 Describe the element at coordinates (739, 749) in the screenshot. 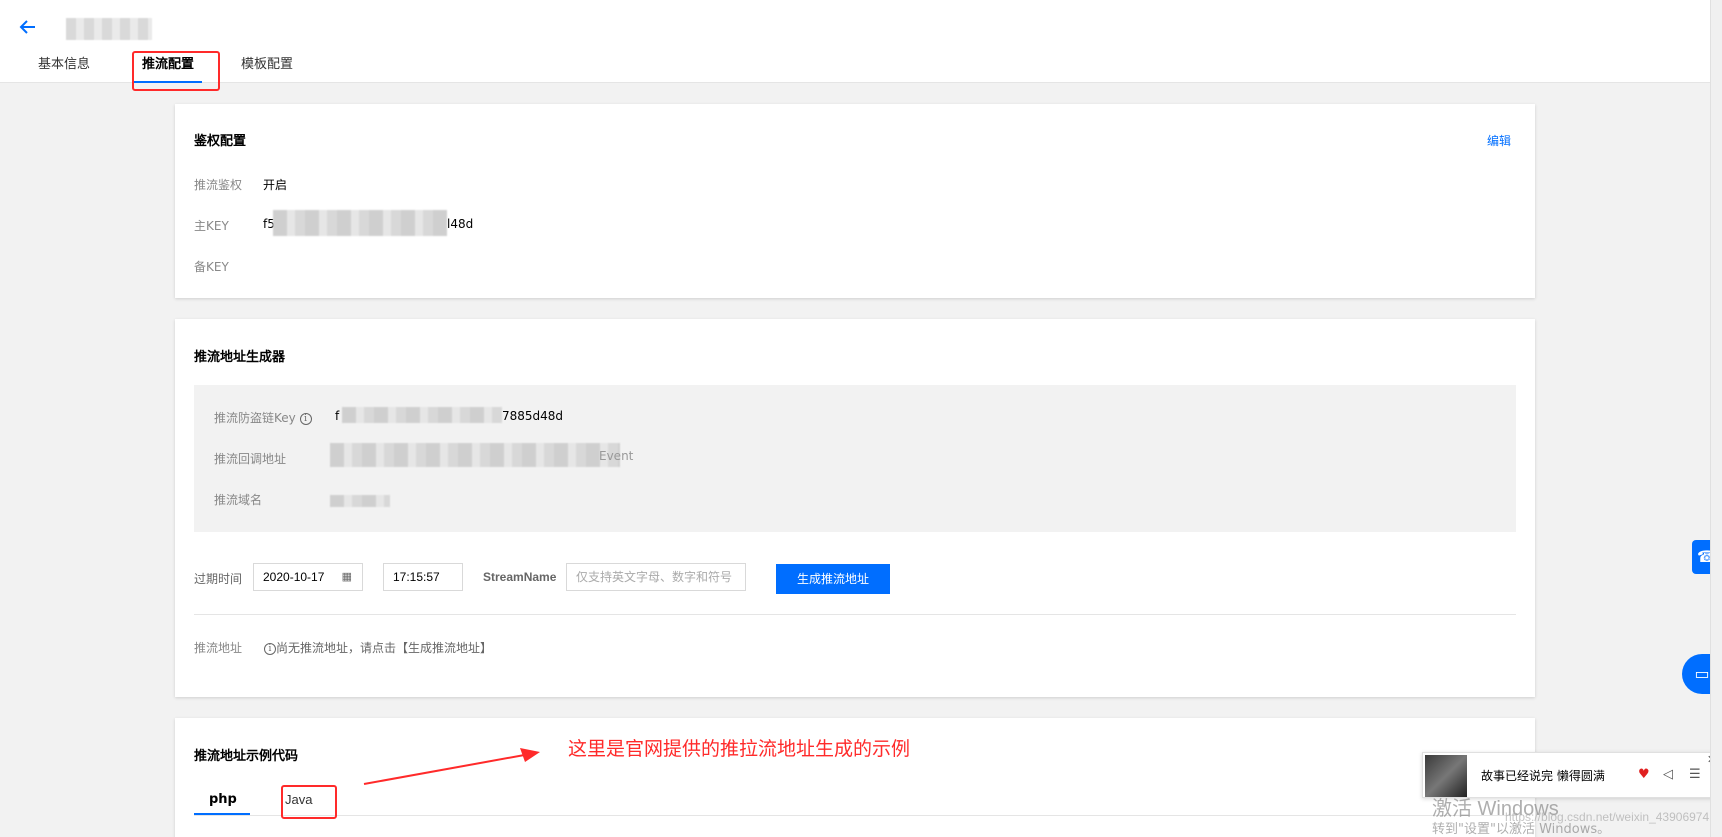

I see `annotation-text: 这里是官网提供的推拉流地址生成的示例` at that location.